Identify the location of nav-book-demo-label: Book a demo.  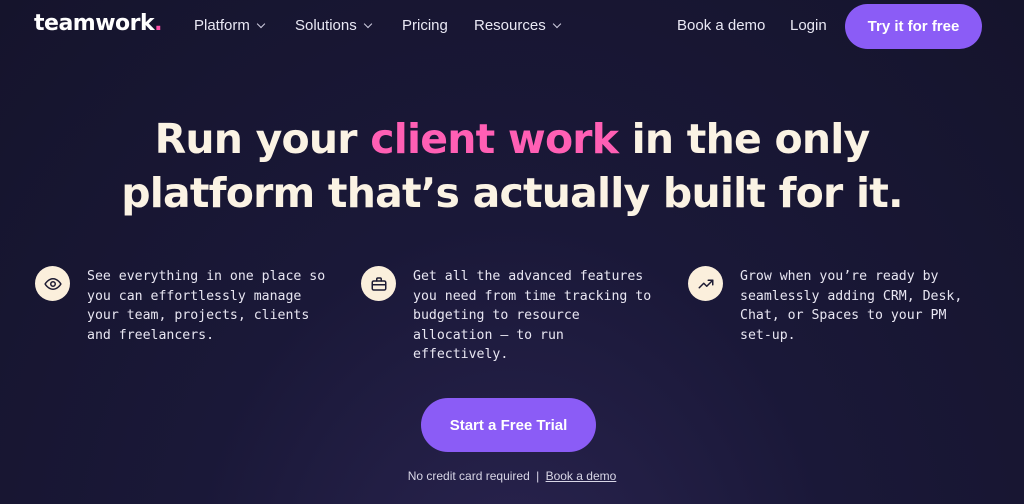
(721, 25).